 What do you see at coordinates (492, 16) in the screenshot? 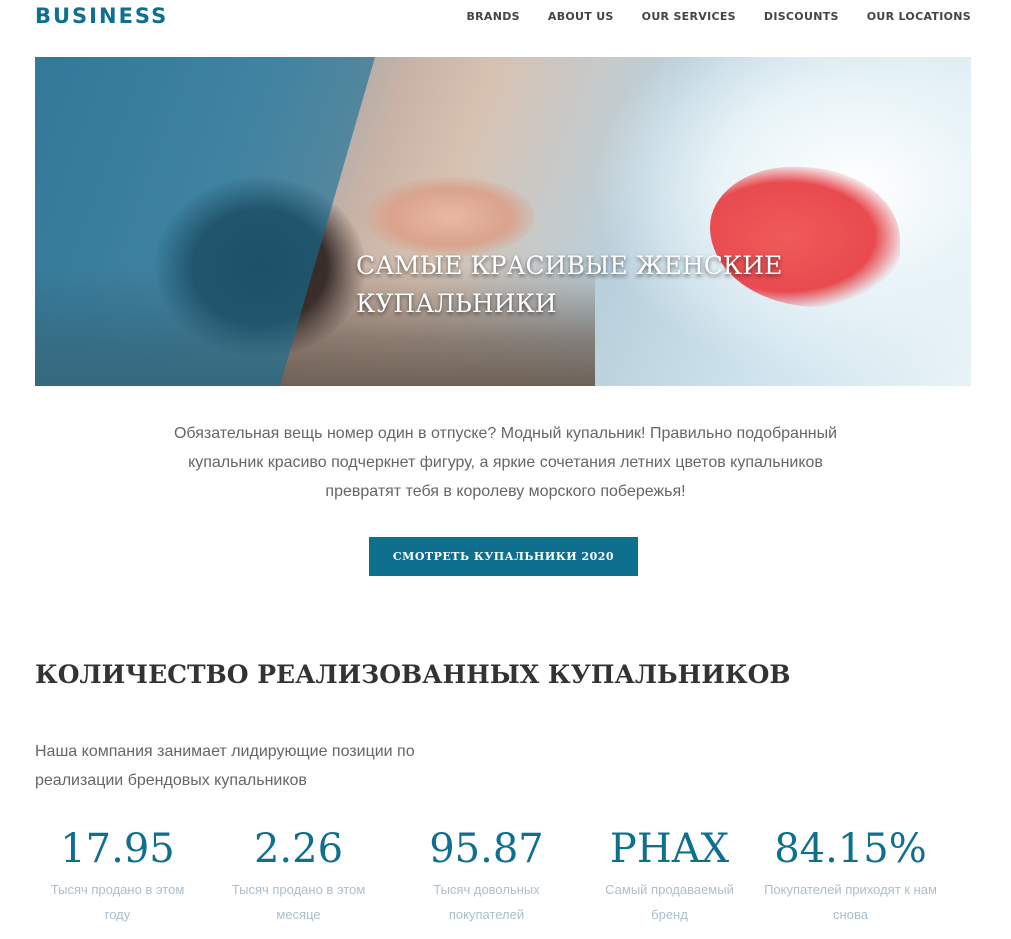
I see `nav-brands: BRANDS` at bounding box center [492, 16].